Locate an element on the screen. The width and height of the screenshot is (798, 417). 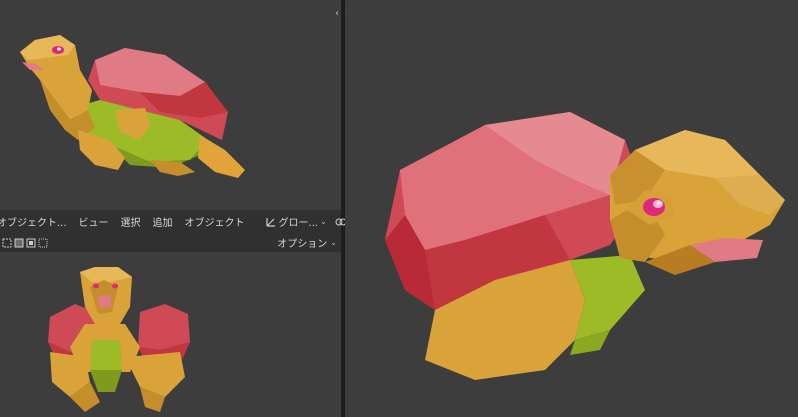
menu-view: ビュー is located at coordinates (94, 221).